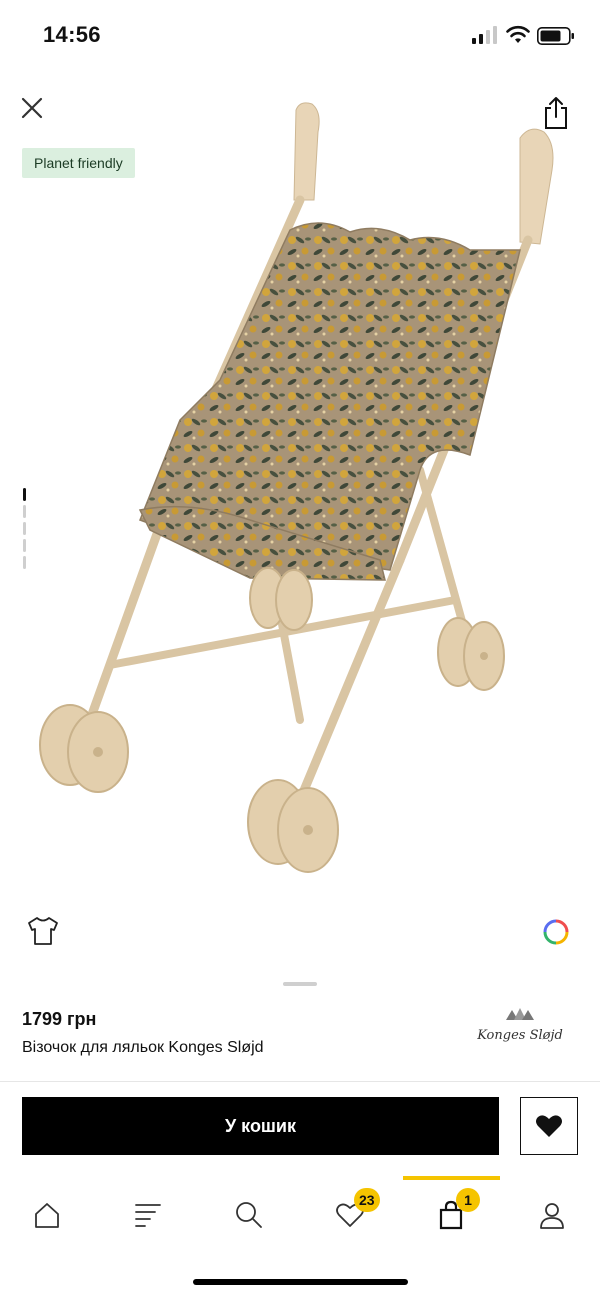 The height and width of the screenshot is (1297, 600). I want to click on tab-search, so click(249, 1215).